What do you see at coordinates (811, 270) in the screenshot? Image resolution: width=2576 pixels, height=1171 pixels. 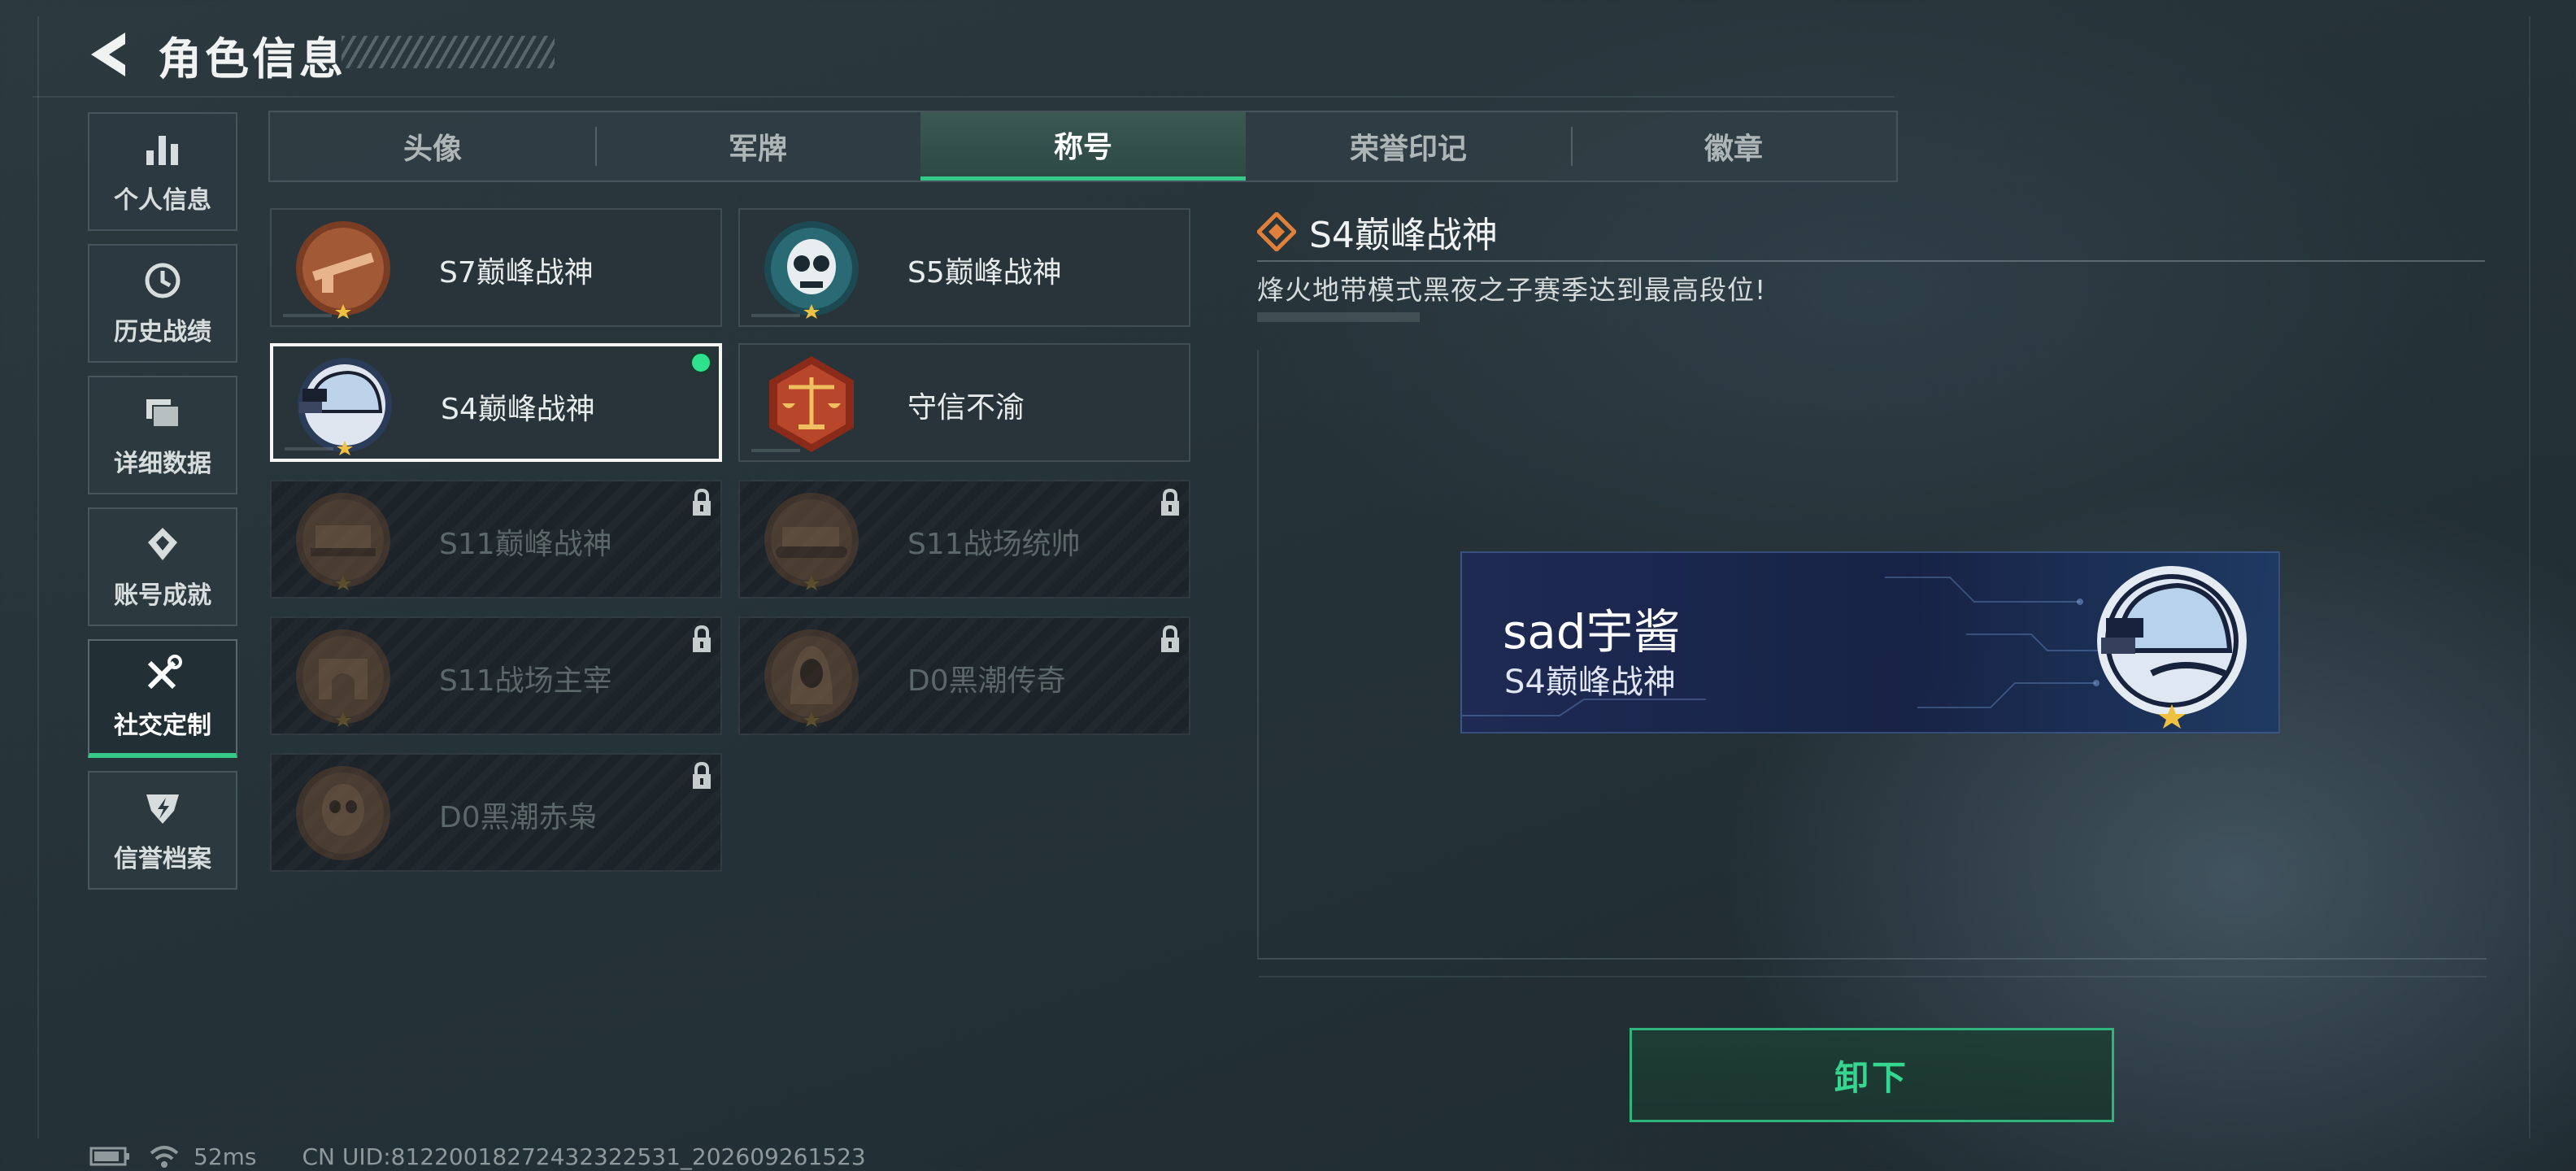 I see `s5-skull-medal-icon` at bounding box center [811, 270].